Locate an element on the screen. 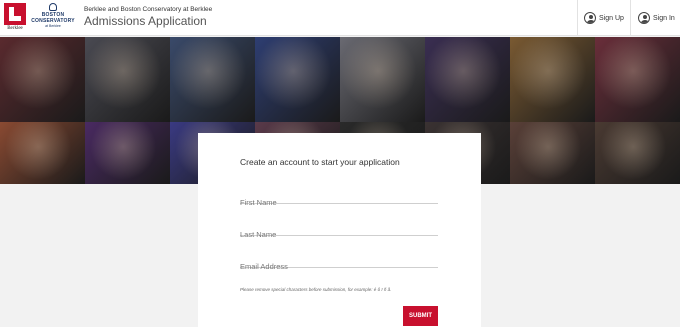  page-title: Admissions Application is located at coordinates (145, 21).